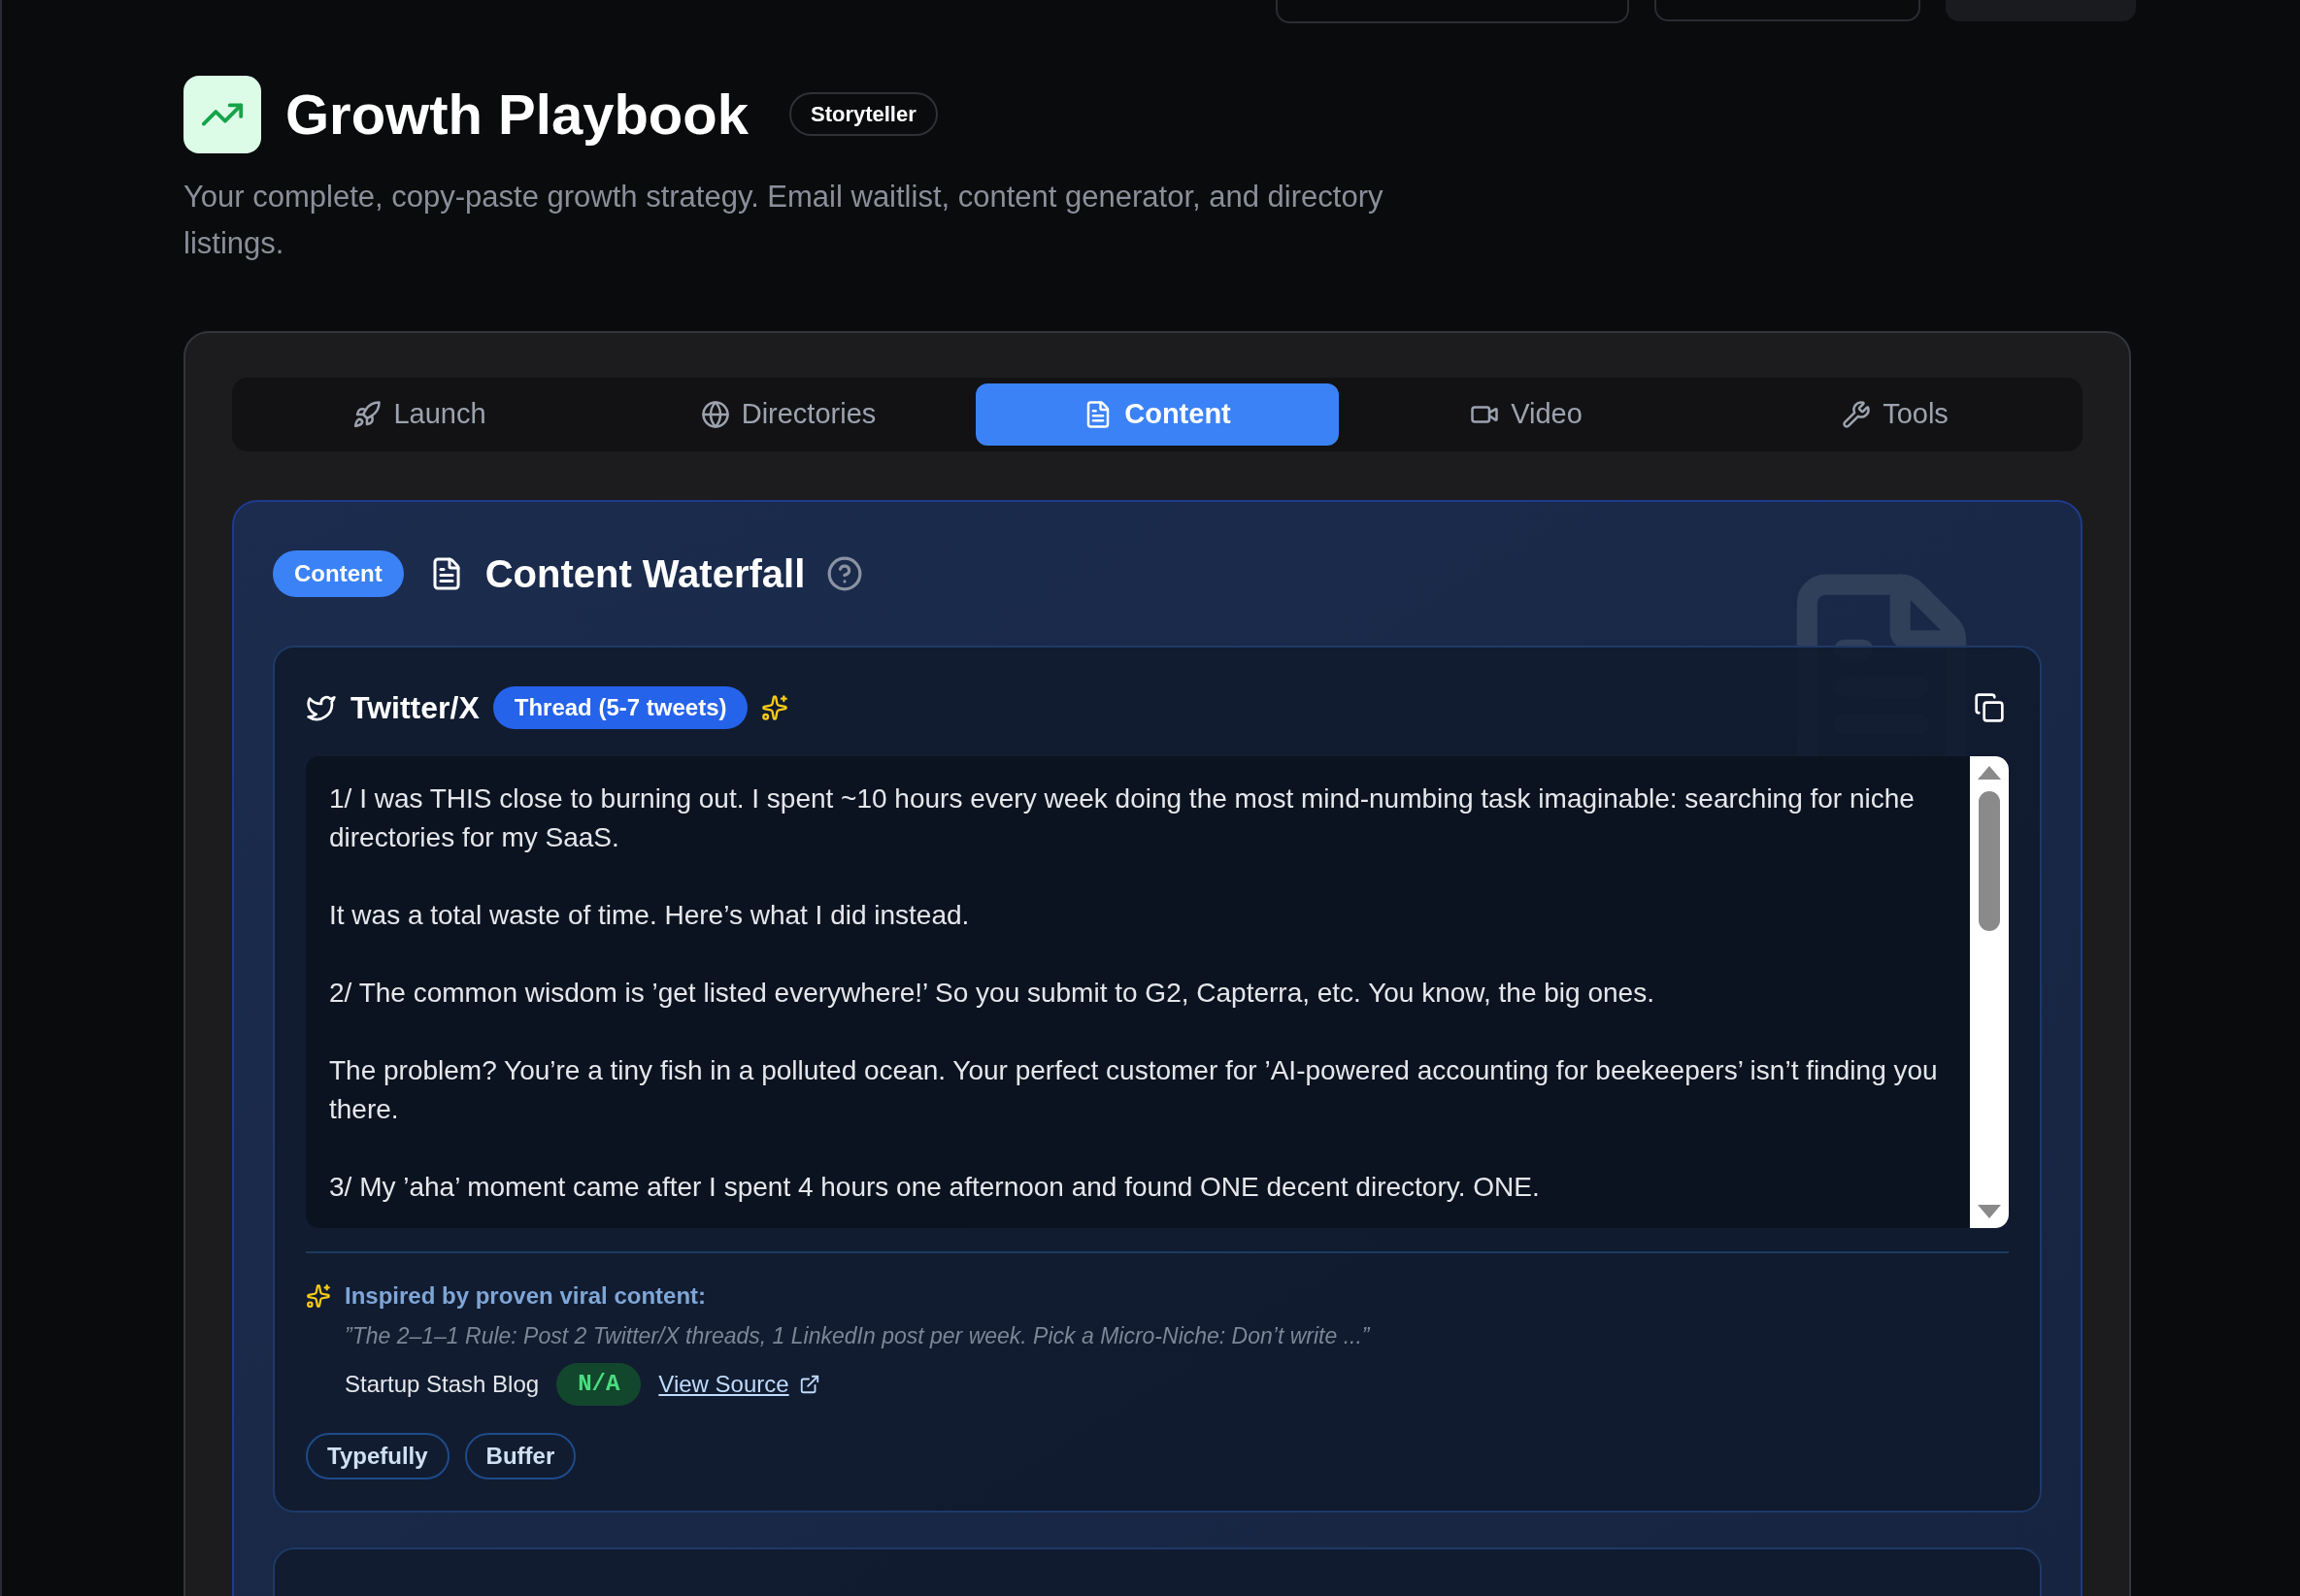 This screenshot has width=2300, height=1596. Describe the element at coordinates (339, 573) in the screenshot. I see `section-badge: Content` at that location.